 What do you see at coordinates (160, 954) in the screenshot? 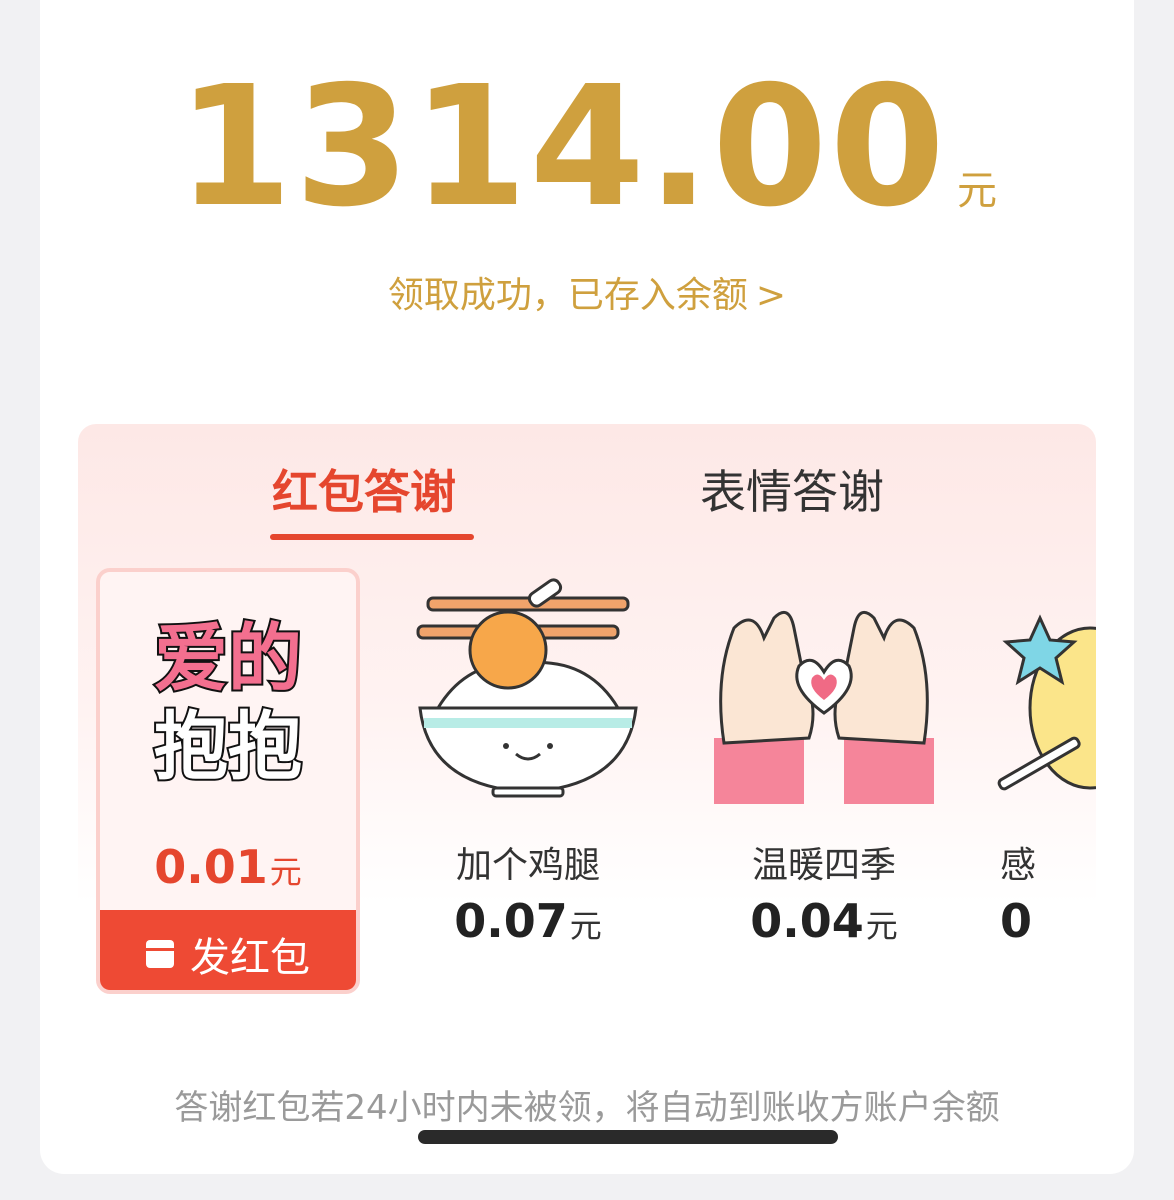
I see `red-packet-icon` at bounding box center [160, 954].